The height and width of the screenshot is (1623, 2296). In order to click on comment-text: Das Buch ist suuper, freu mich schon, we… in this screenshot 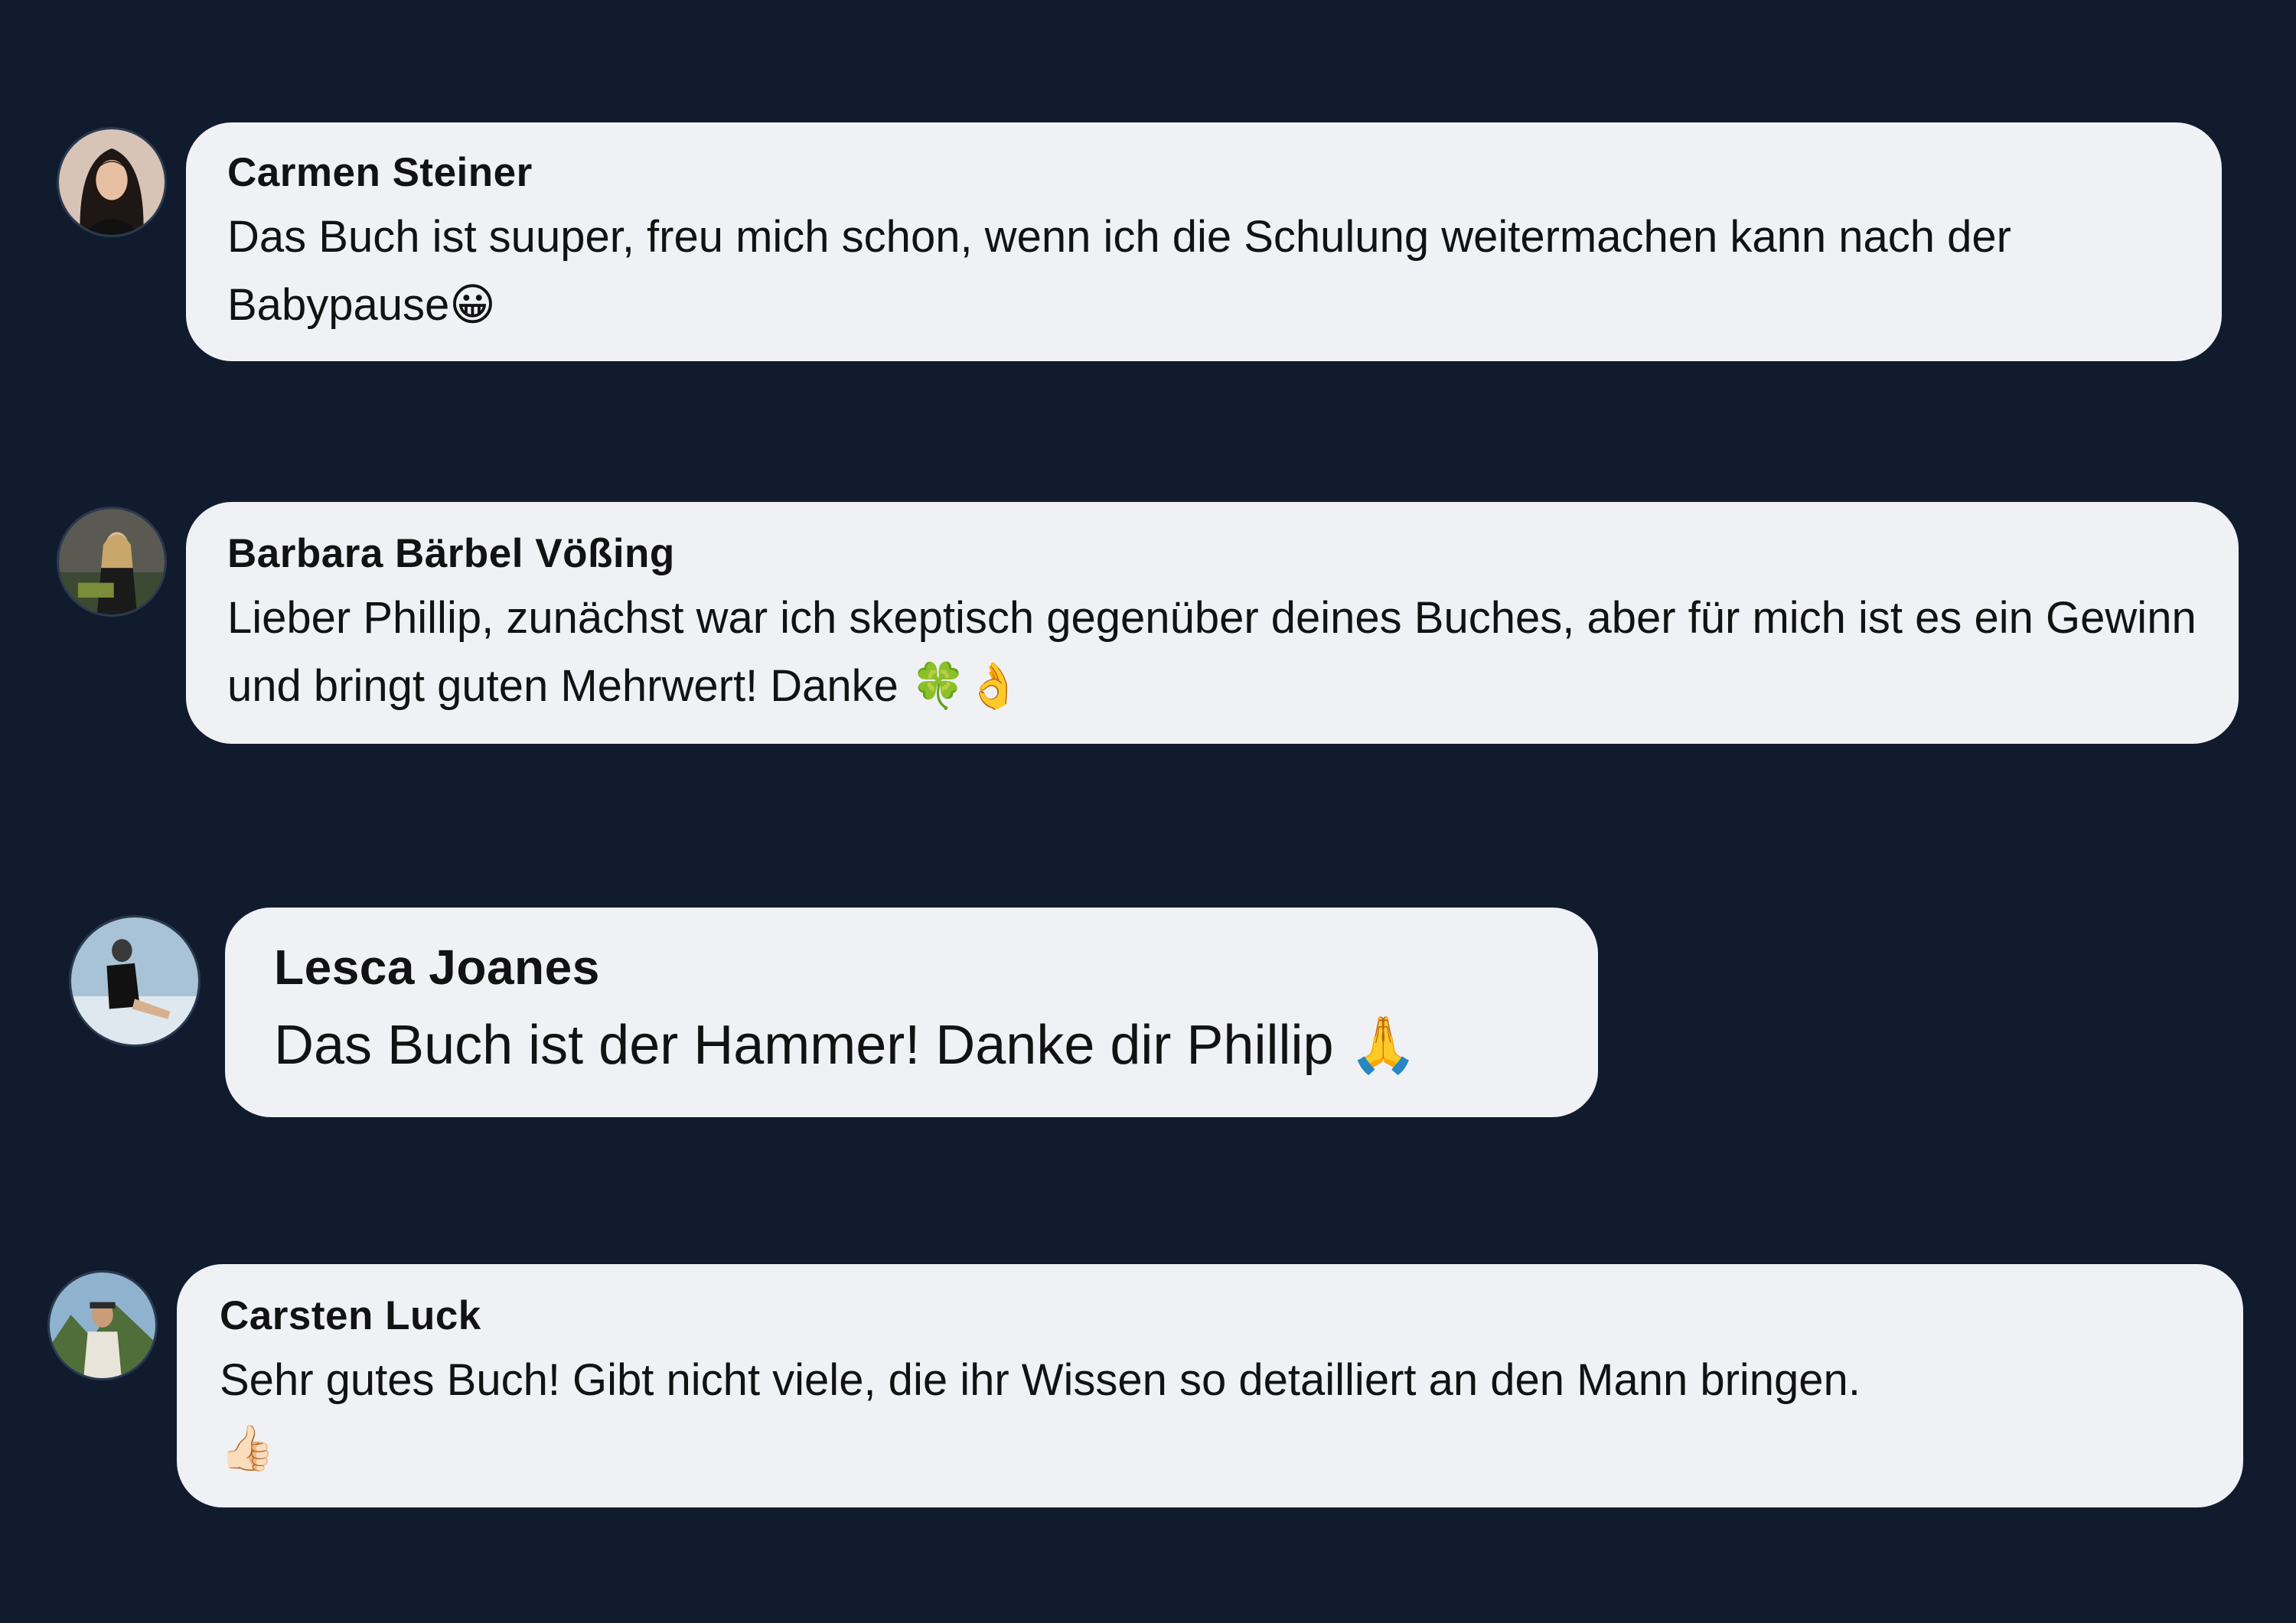, I will do `click(1203, 271)`.